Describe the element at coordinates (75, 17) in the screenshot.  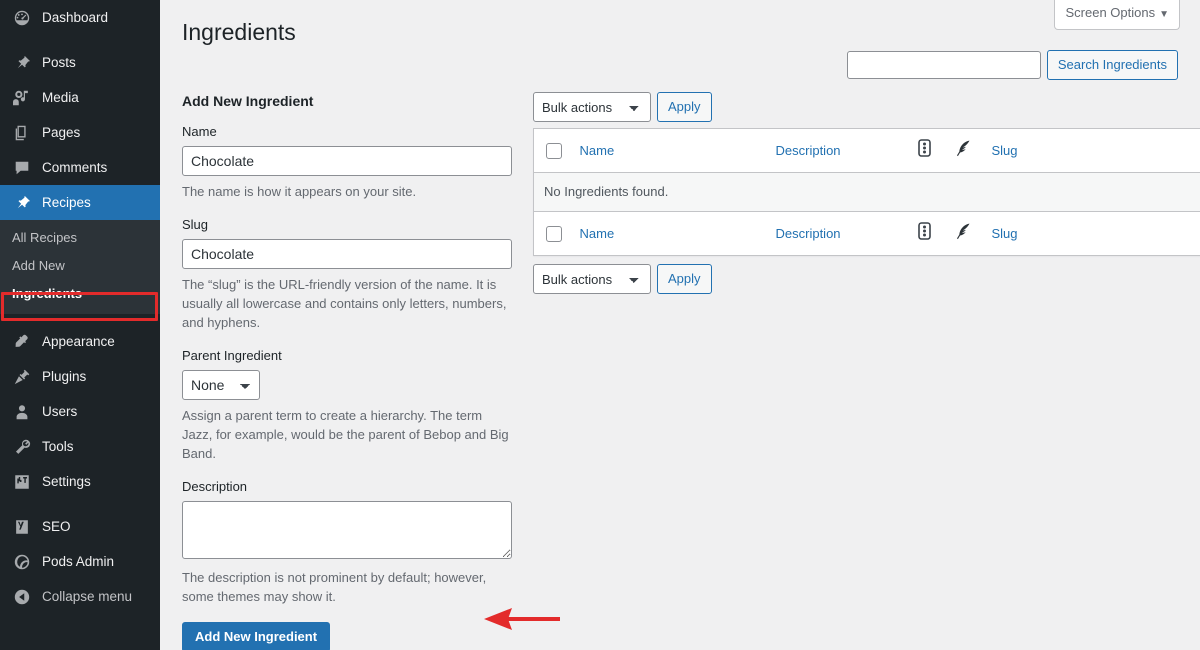
I see `sidebar-item-label: Dashboard` at that location.